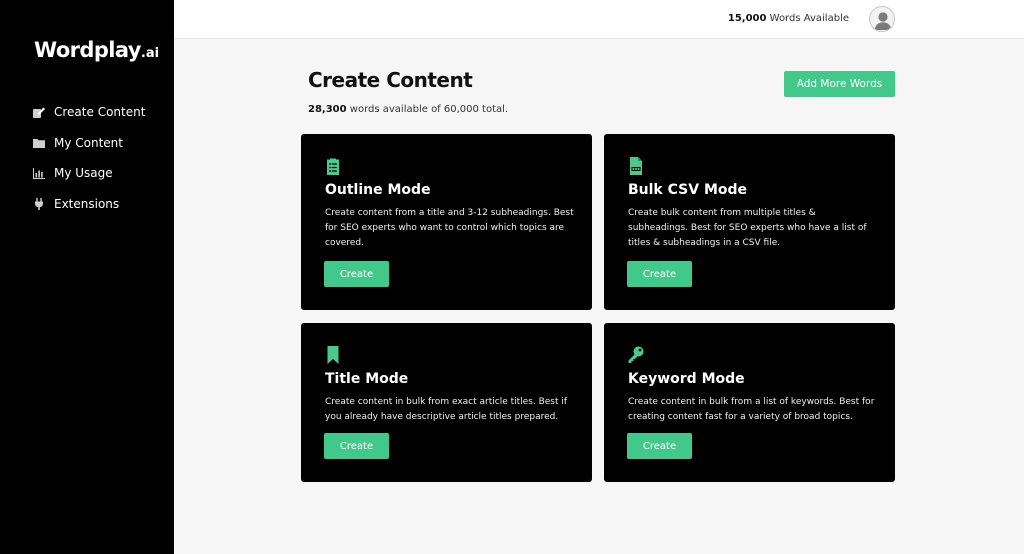  Describe the element at coordinates (636, 166) in the screenshot. I see `csv-file-icon` at that location.